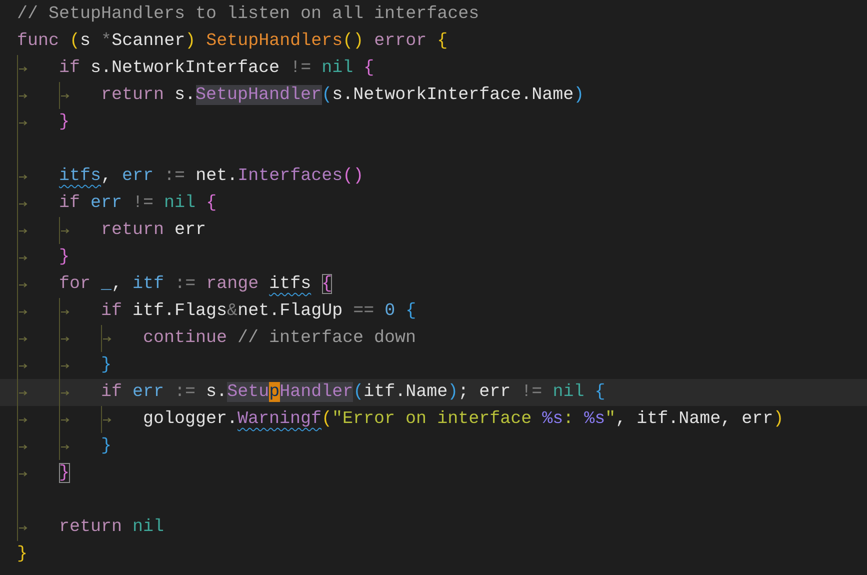 The width and height of the screenshot is (867, 575). What do you see at coordinates (353, 392) in the screenshot?
I see `code-line: if err := s.SetupHandler(itf.Name); err != nil {` at bounding box center [353, 392].